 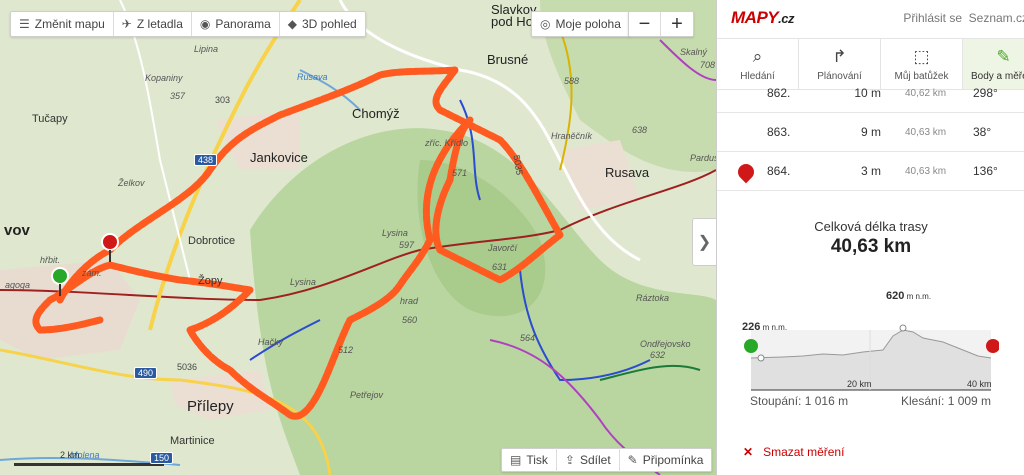 What do you see at coordinates (979, 384) in the screenshot?
I see `elevation-tick-40: 40 km` at bounding box center [979, 384].